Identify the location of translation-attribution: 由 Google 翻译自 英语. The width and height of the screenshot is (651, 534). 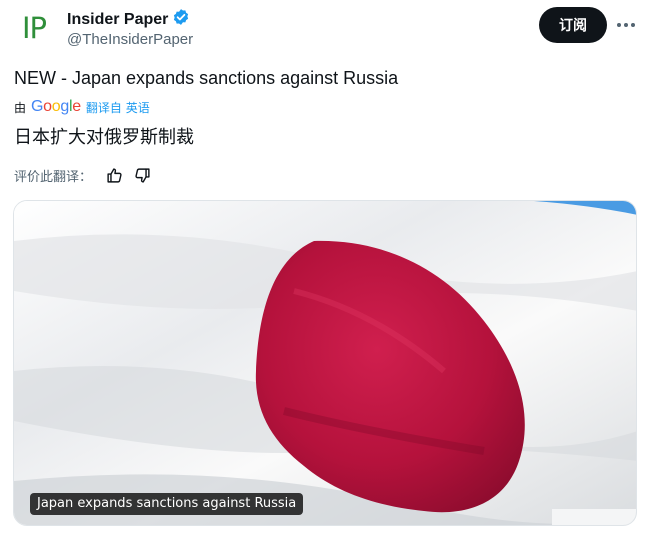
(82, 107).